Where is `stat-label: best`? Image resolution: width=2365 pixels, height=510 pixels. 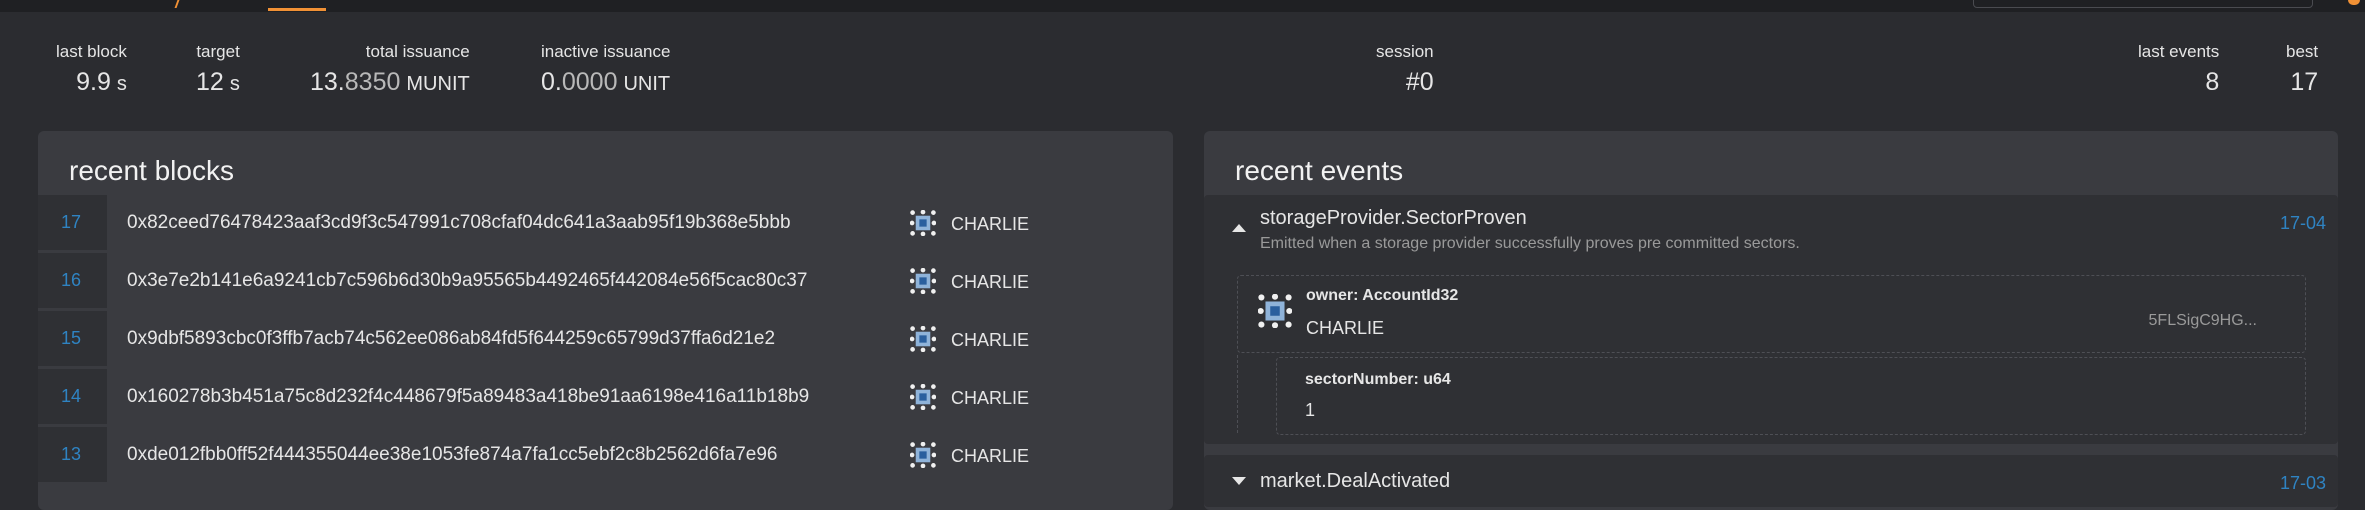 stat-label: best is located at coordinates (2302, 51).